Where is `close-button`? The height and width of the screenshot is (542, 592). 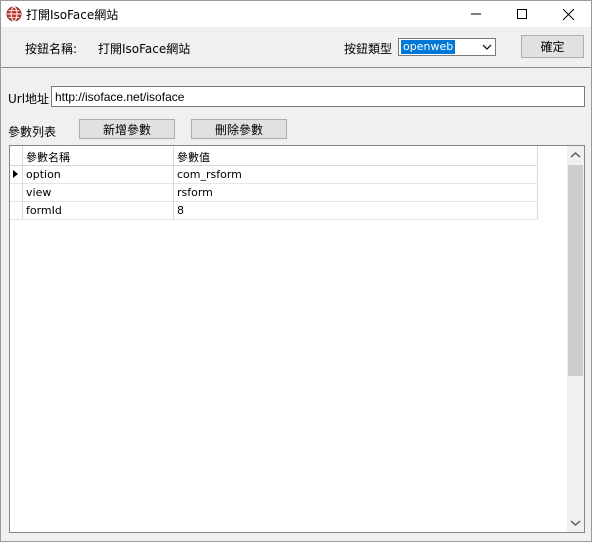 close-button is located at coordinates (568, 14).